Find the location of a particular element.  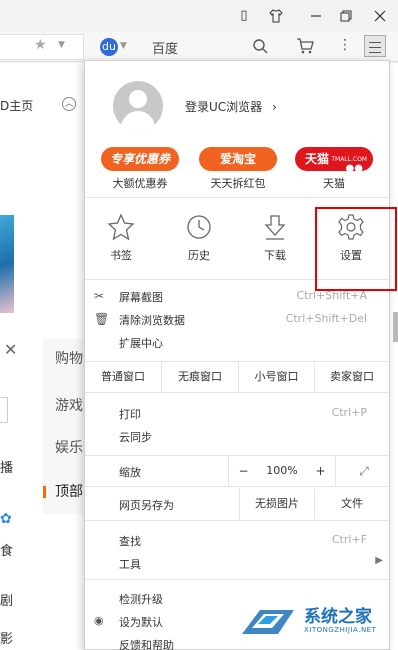

title-bar: ▯ is located at coordinates (199, 16).